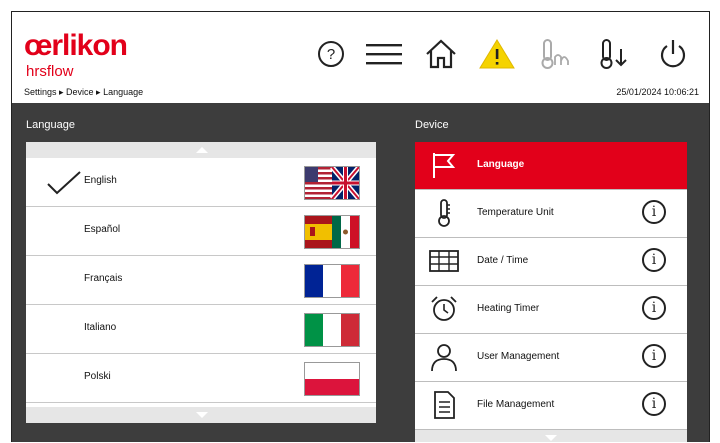 The image size is (720, 443). I want to click on checkmark-icon, so click(64, 183).